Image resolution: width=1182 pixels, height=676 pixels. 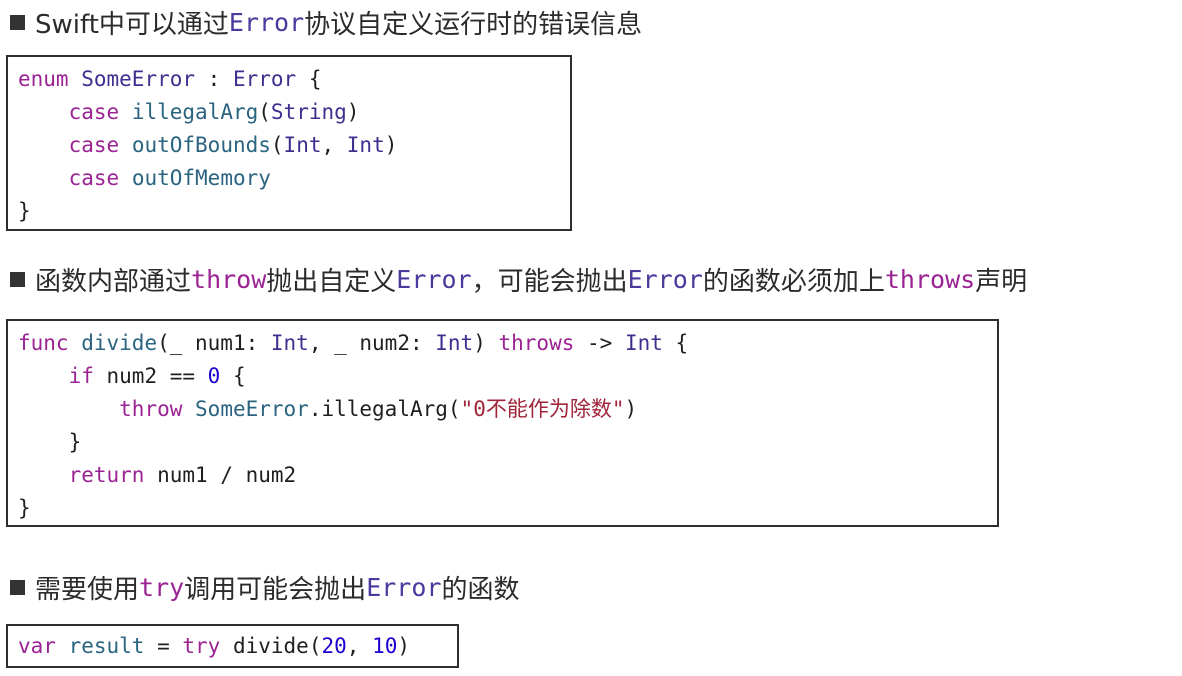 What do you see at coordinates (404, 587) in the screenshot?
I see `heading-3-keyword: Error` at bounding box center [404, 587].